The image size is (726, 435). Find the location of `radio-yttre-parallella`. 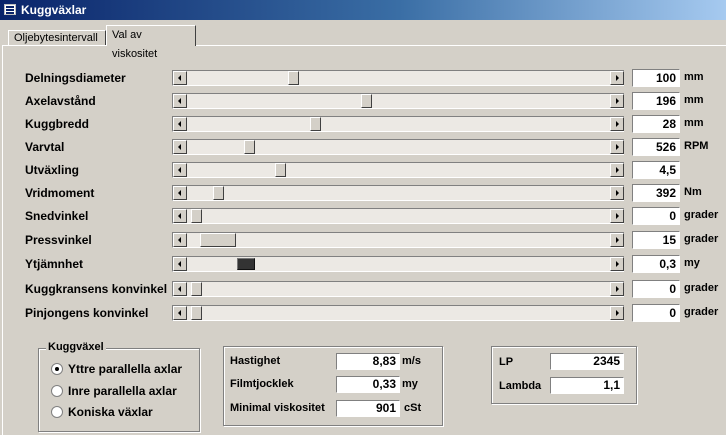

radio-yttre-parallella is located at coordinates (57, 369).